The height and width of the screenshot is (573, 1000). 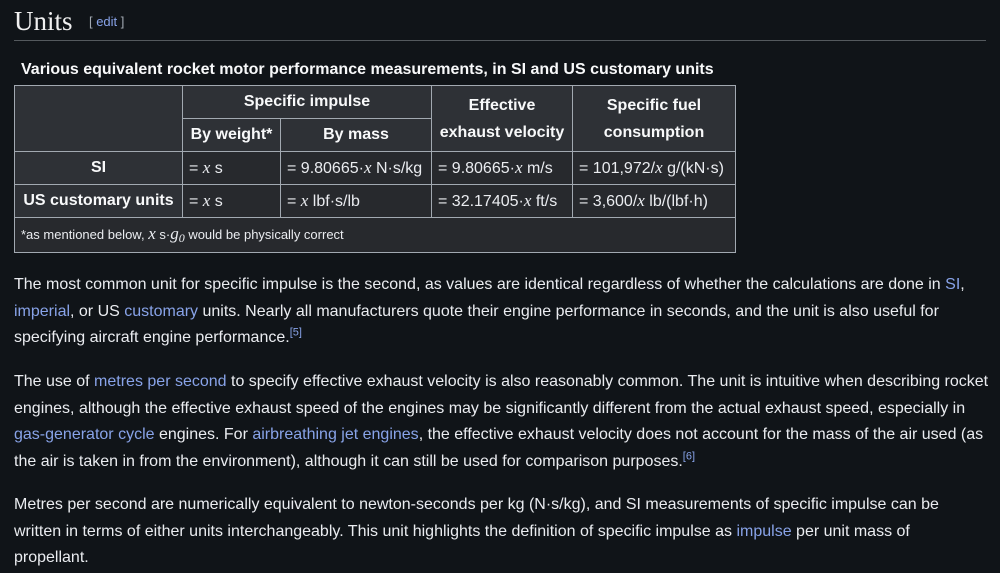 I want to click on us-by-weight: = x s, so click(x=231, y=201).